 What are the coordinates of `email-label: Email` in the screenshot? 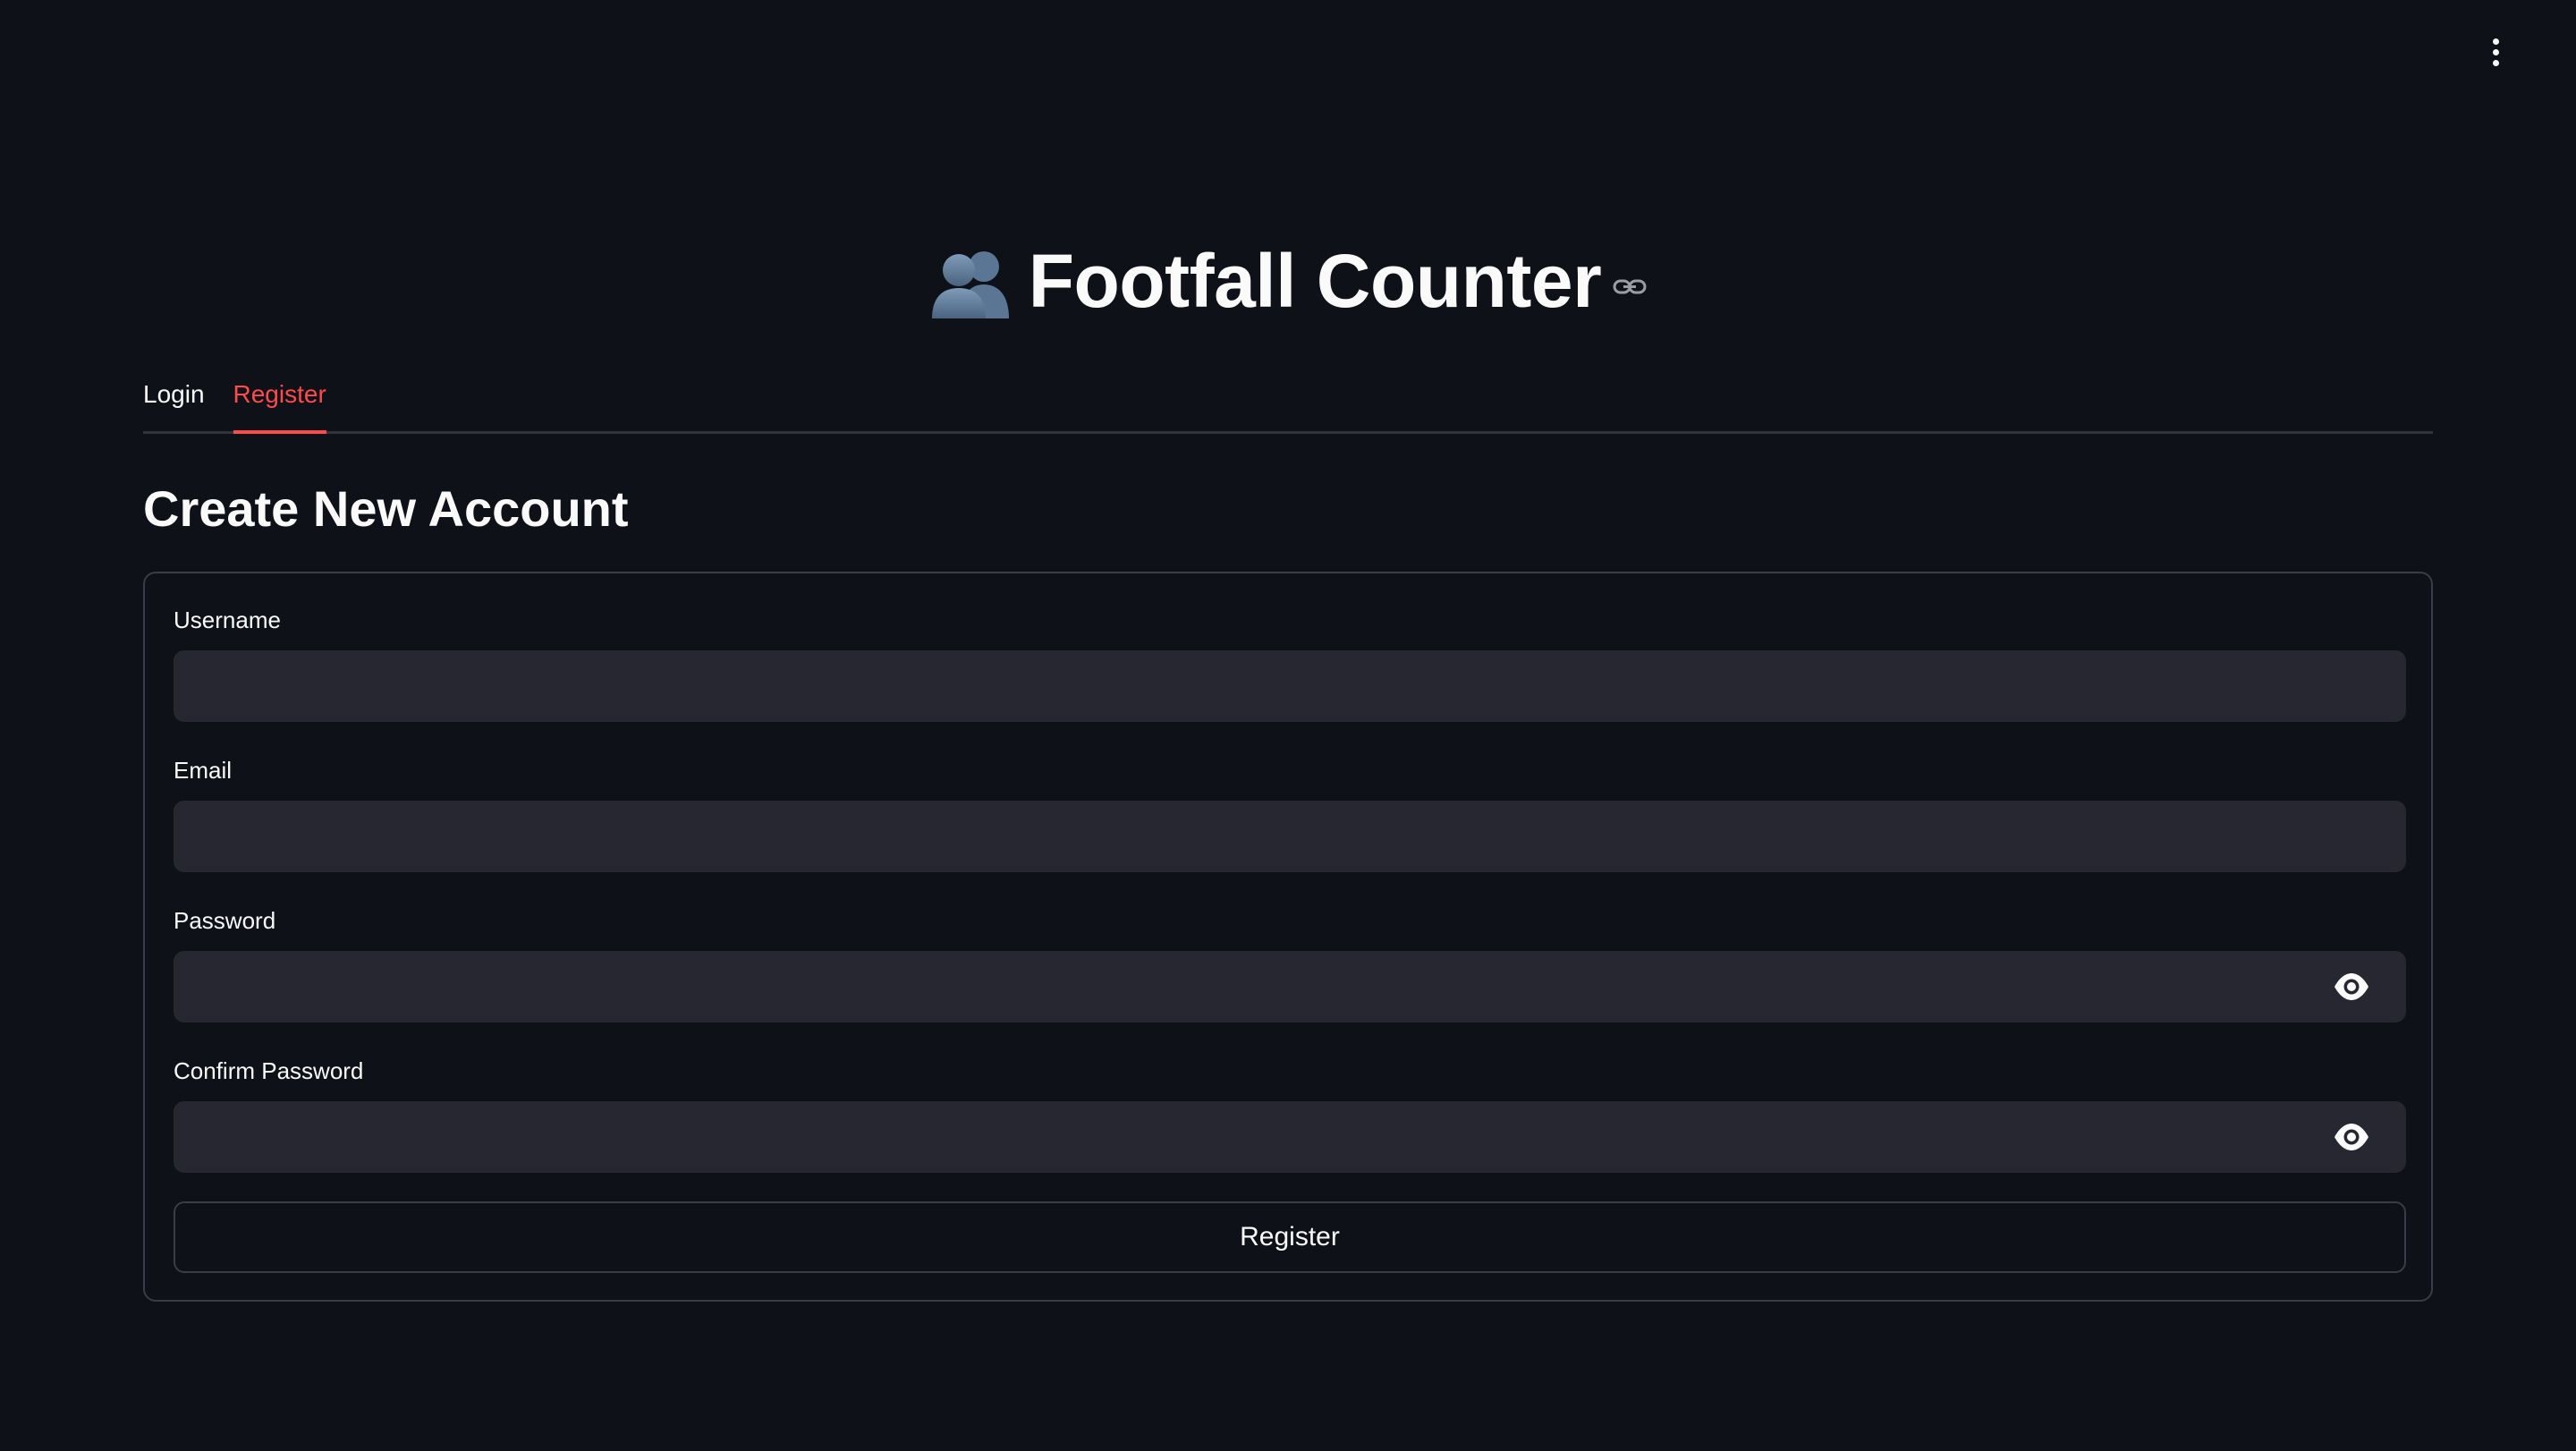 It's located at (203, 770).